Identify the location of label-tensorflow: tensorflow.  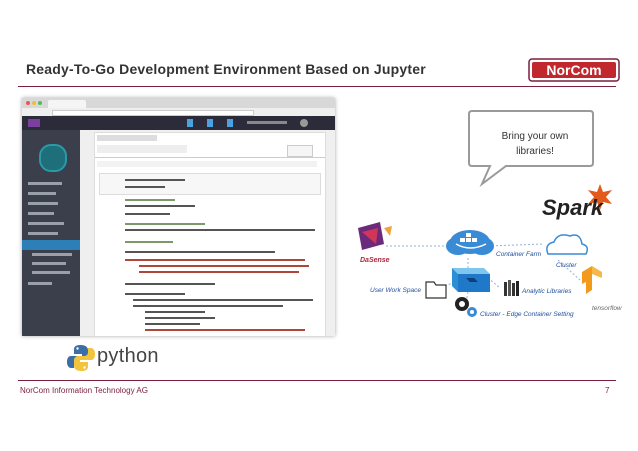
(607, 308).